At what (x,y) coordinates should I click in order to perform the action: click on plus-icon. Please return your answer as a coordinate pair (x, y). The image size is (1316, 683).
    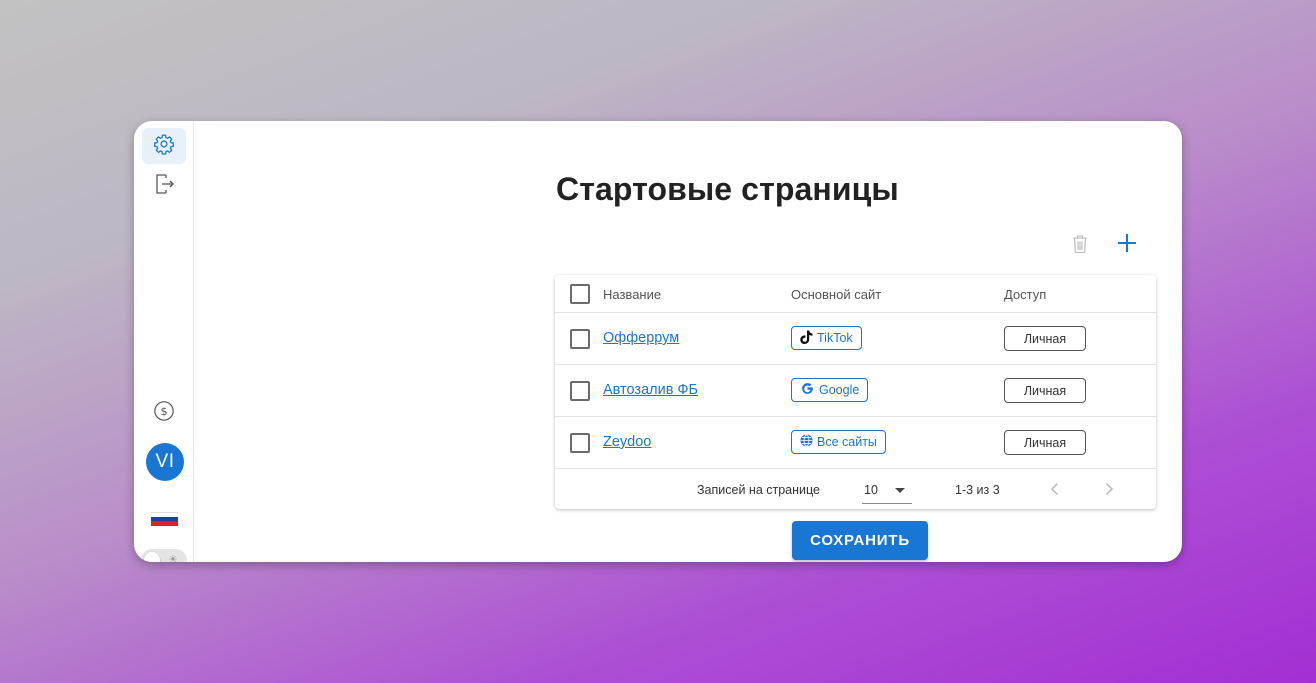
    Looking at the image, I should click on (1127, 245).